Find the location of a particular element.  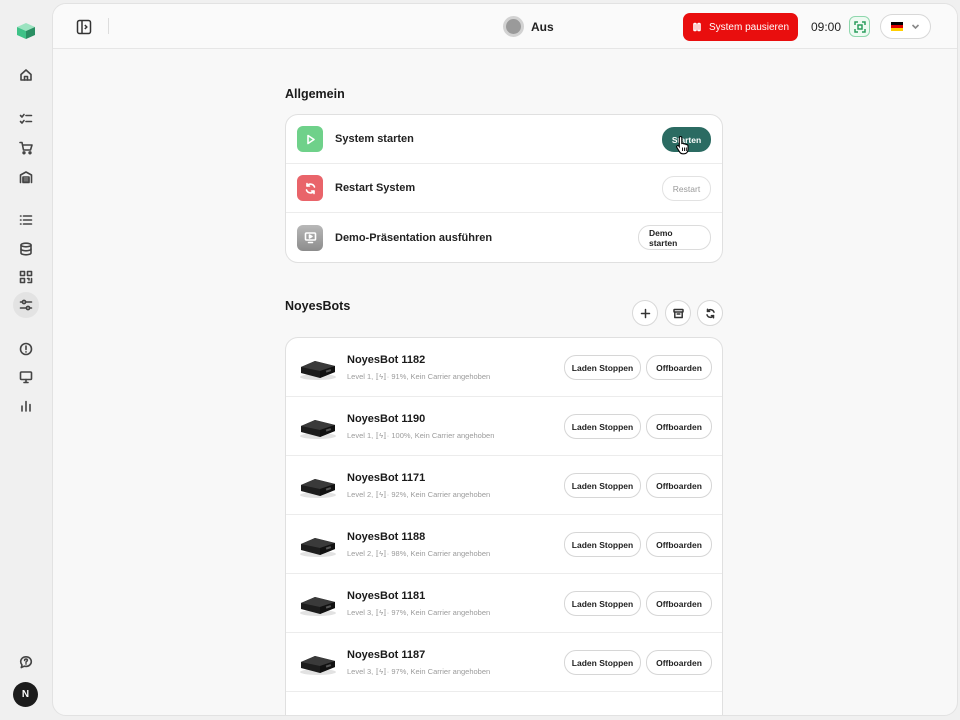

bot-level: Level 2, is located at coordinates (360, 494).